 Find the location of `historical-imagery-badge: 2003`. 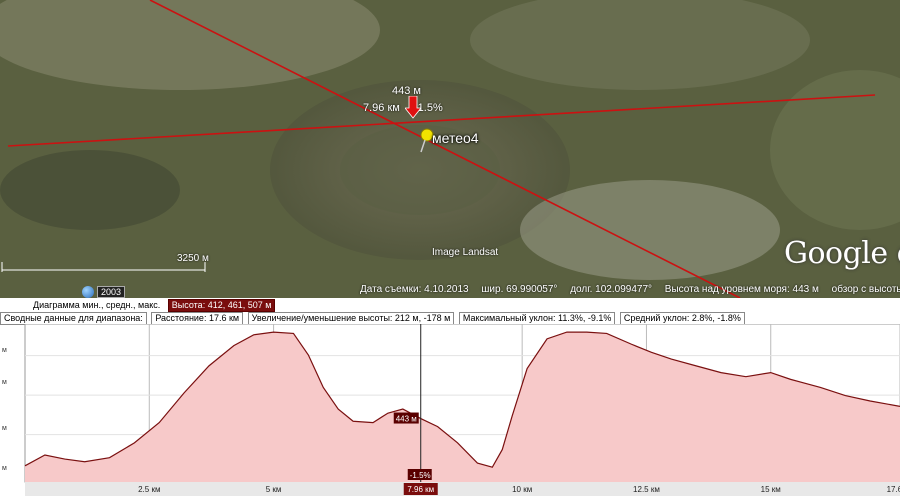

historical-imagery-badge: 2003 is located at coordinates (104, 292).